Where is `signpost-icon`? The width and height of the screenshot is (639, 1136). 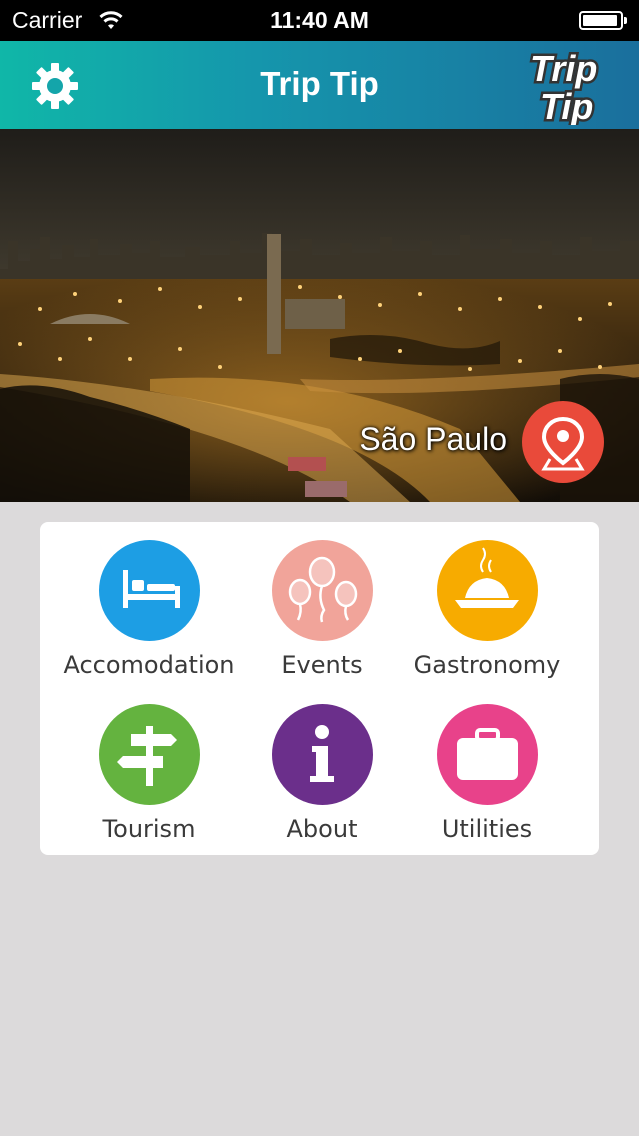
signpost-icon is located at coordinates (146, 756).